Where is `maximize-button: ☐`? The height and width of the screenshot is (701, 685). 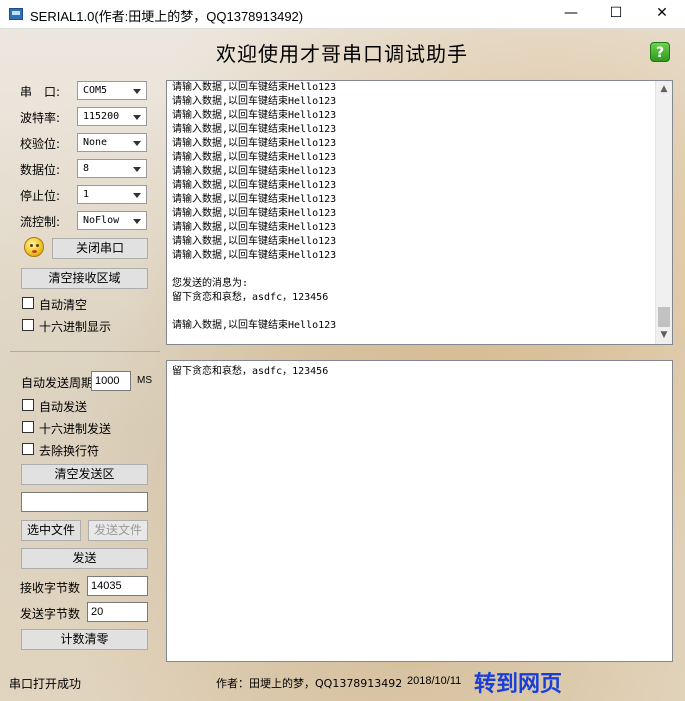 maximize-button: ☐ is located at coordinates (616, 14).